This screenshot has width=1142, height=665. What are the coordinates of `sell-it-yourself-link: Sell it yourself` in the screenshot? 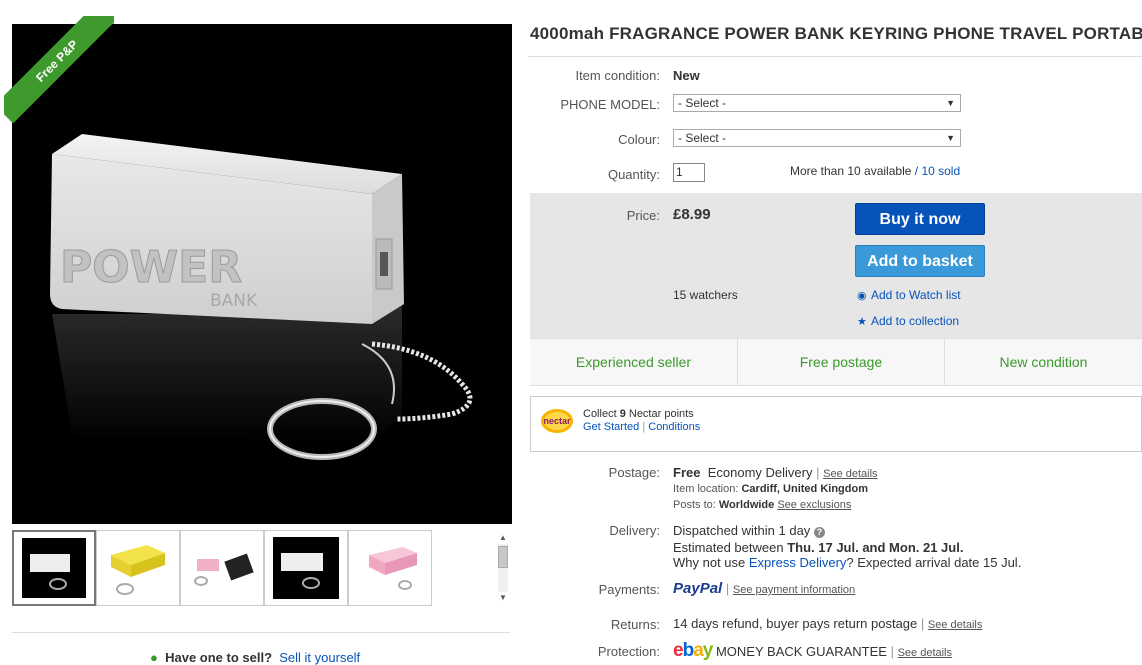 It's located at (319, 657).